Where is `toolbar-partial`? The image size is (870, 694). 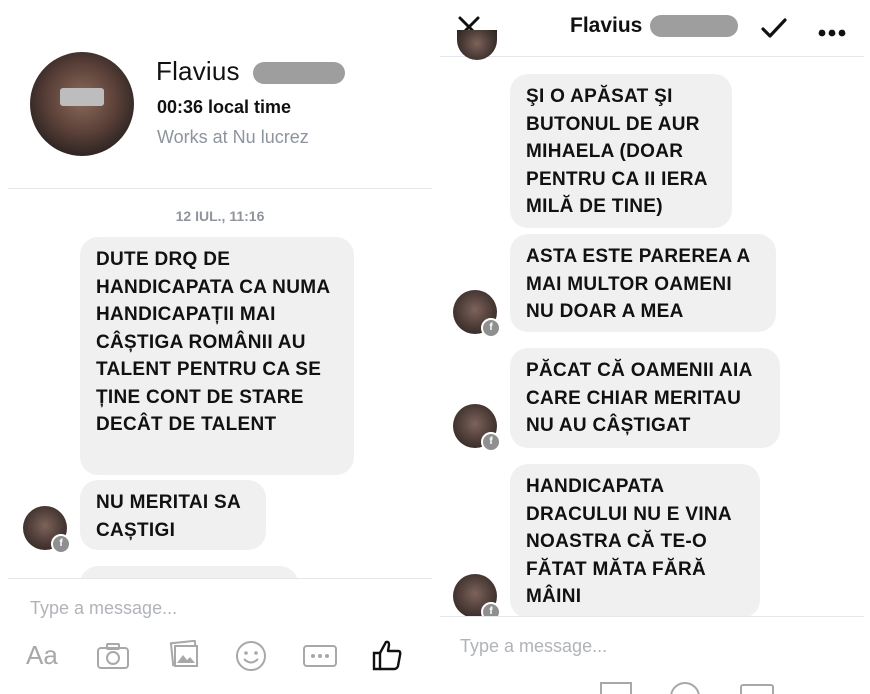 toolbar-partial is located at coordinates (652, 688).